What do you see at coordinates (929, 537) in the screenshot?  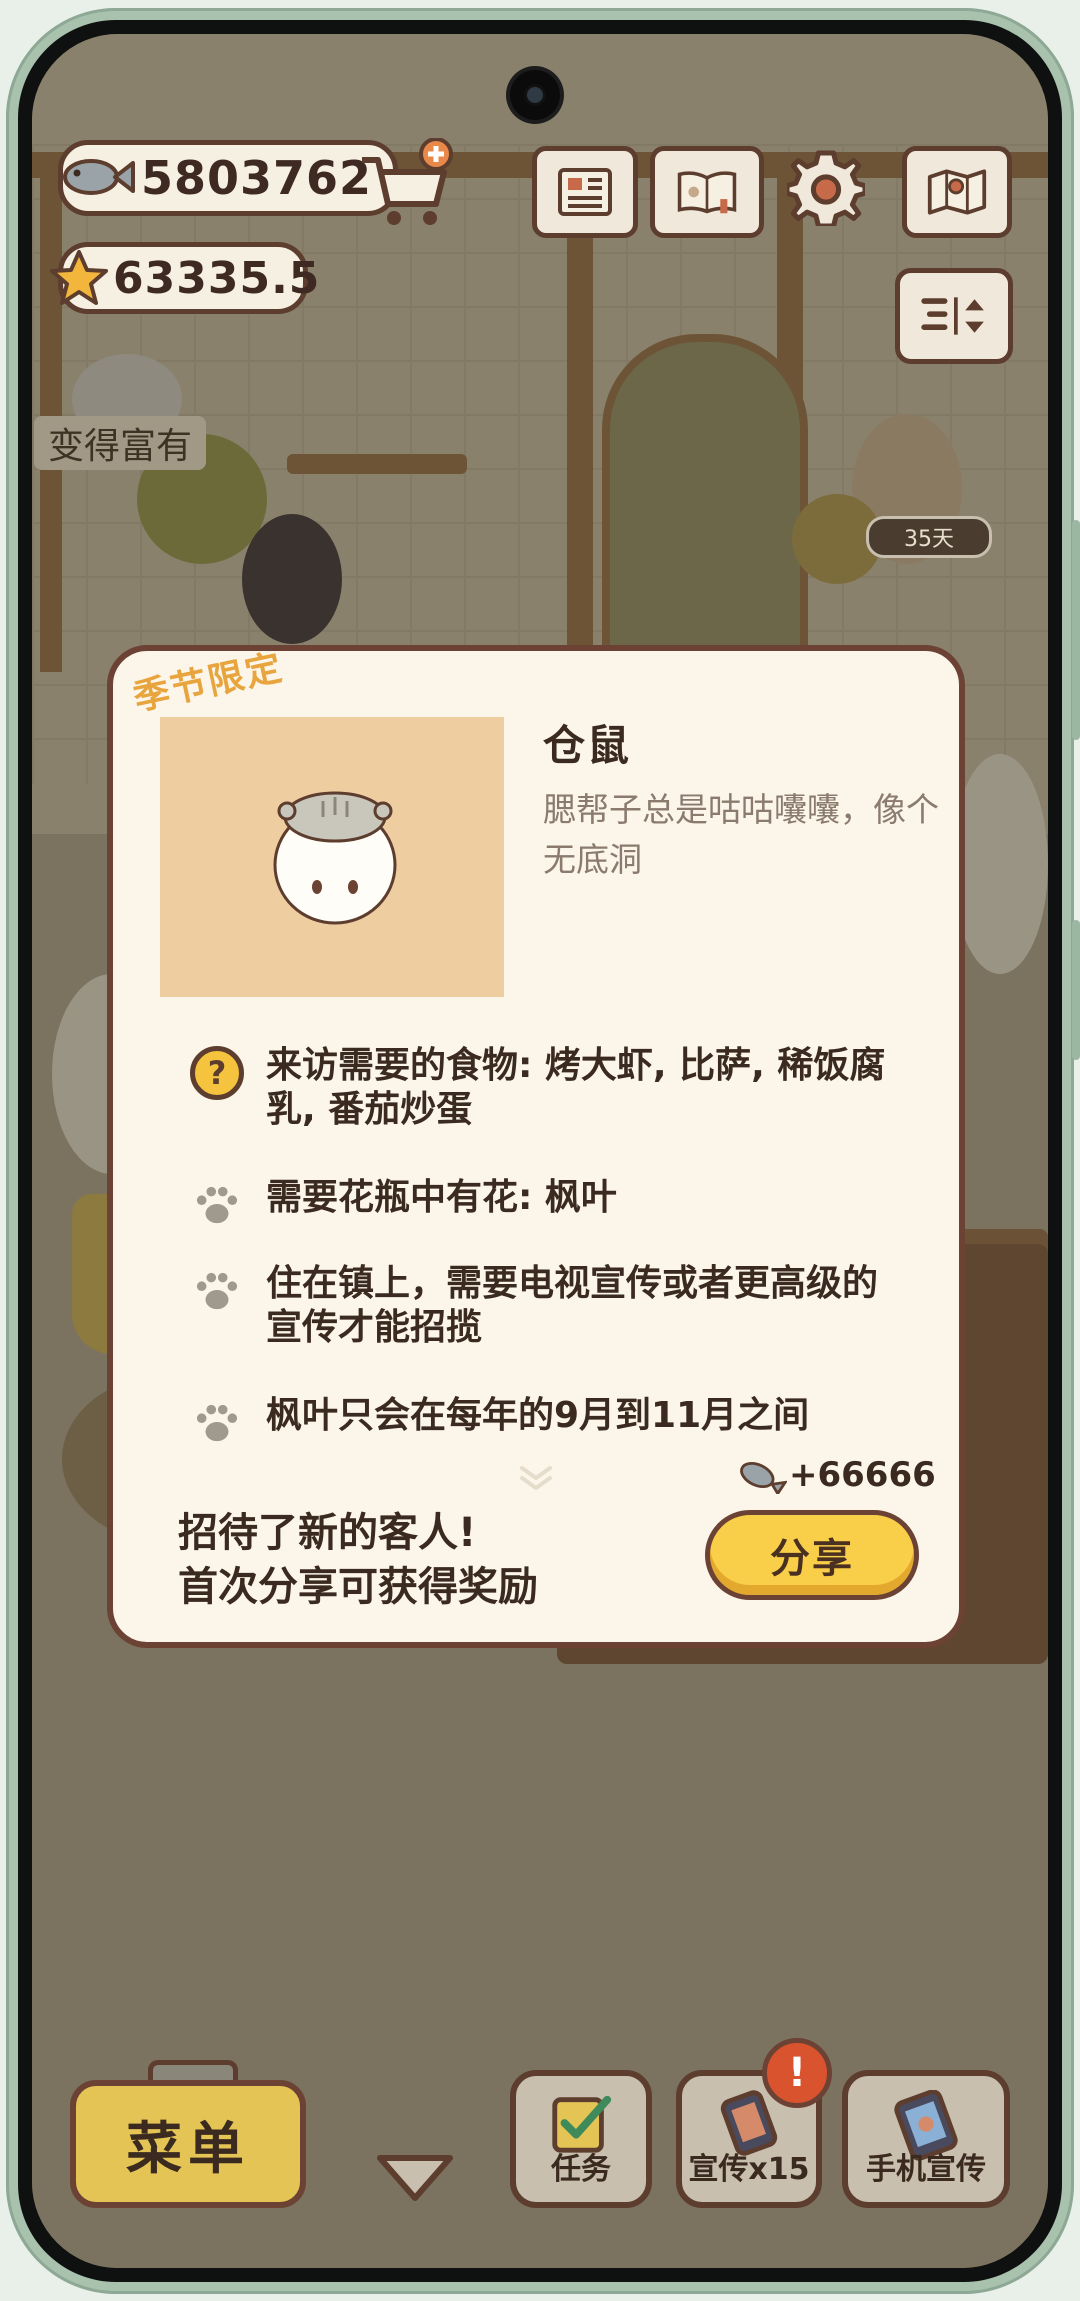 I see `days-counter-tag: 35天` at bounding box center [929, 537].